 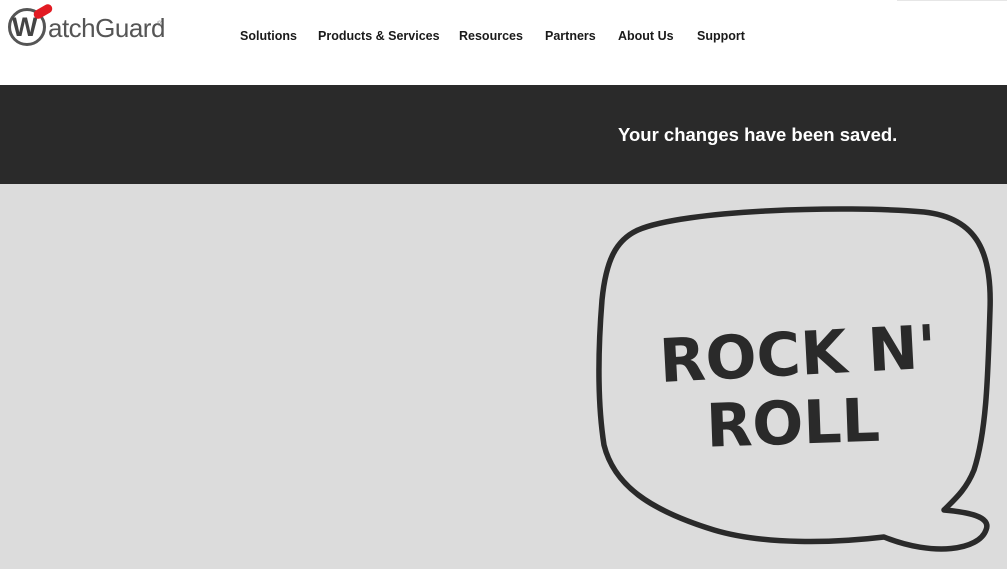 What do you see at coordinates (721, 36) in the screenshot?
I see `nav-support: Support` at bounding box center [721, 36].